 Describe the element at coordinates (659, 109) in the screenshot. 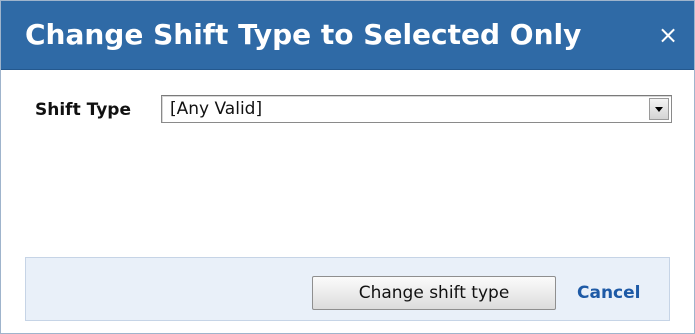

I see `chevron-down-icon` at that location.